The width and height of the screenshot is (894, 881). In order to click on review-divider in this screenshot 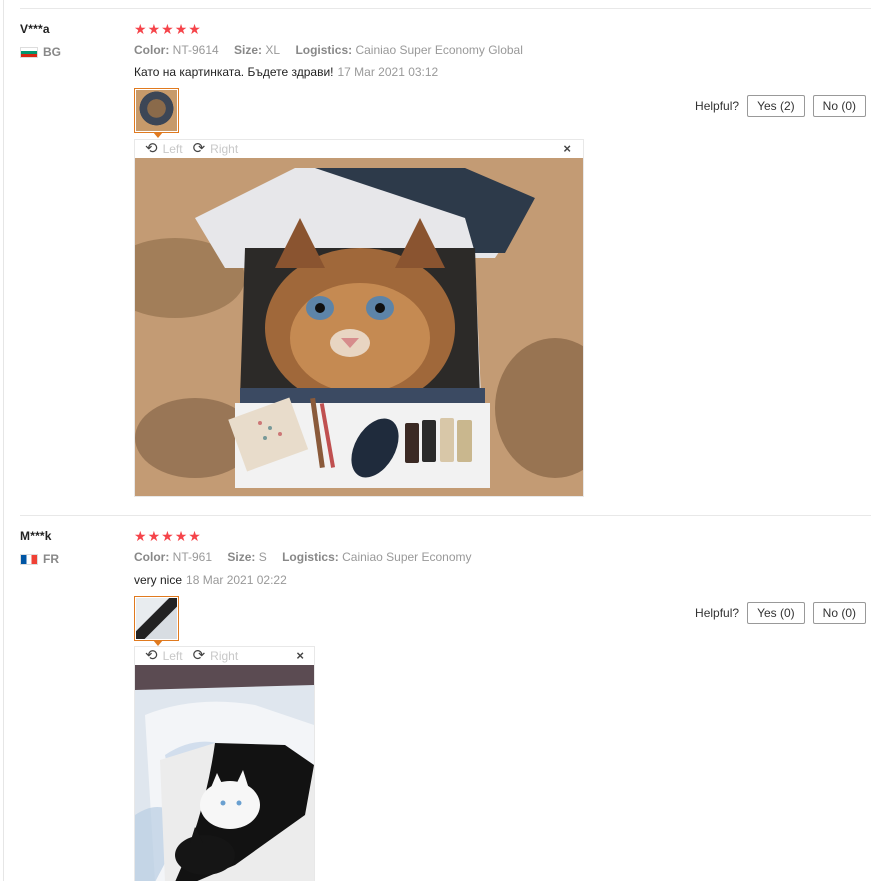, I will do `click(445, 515)`.